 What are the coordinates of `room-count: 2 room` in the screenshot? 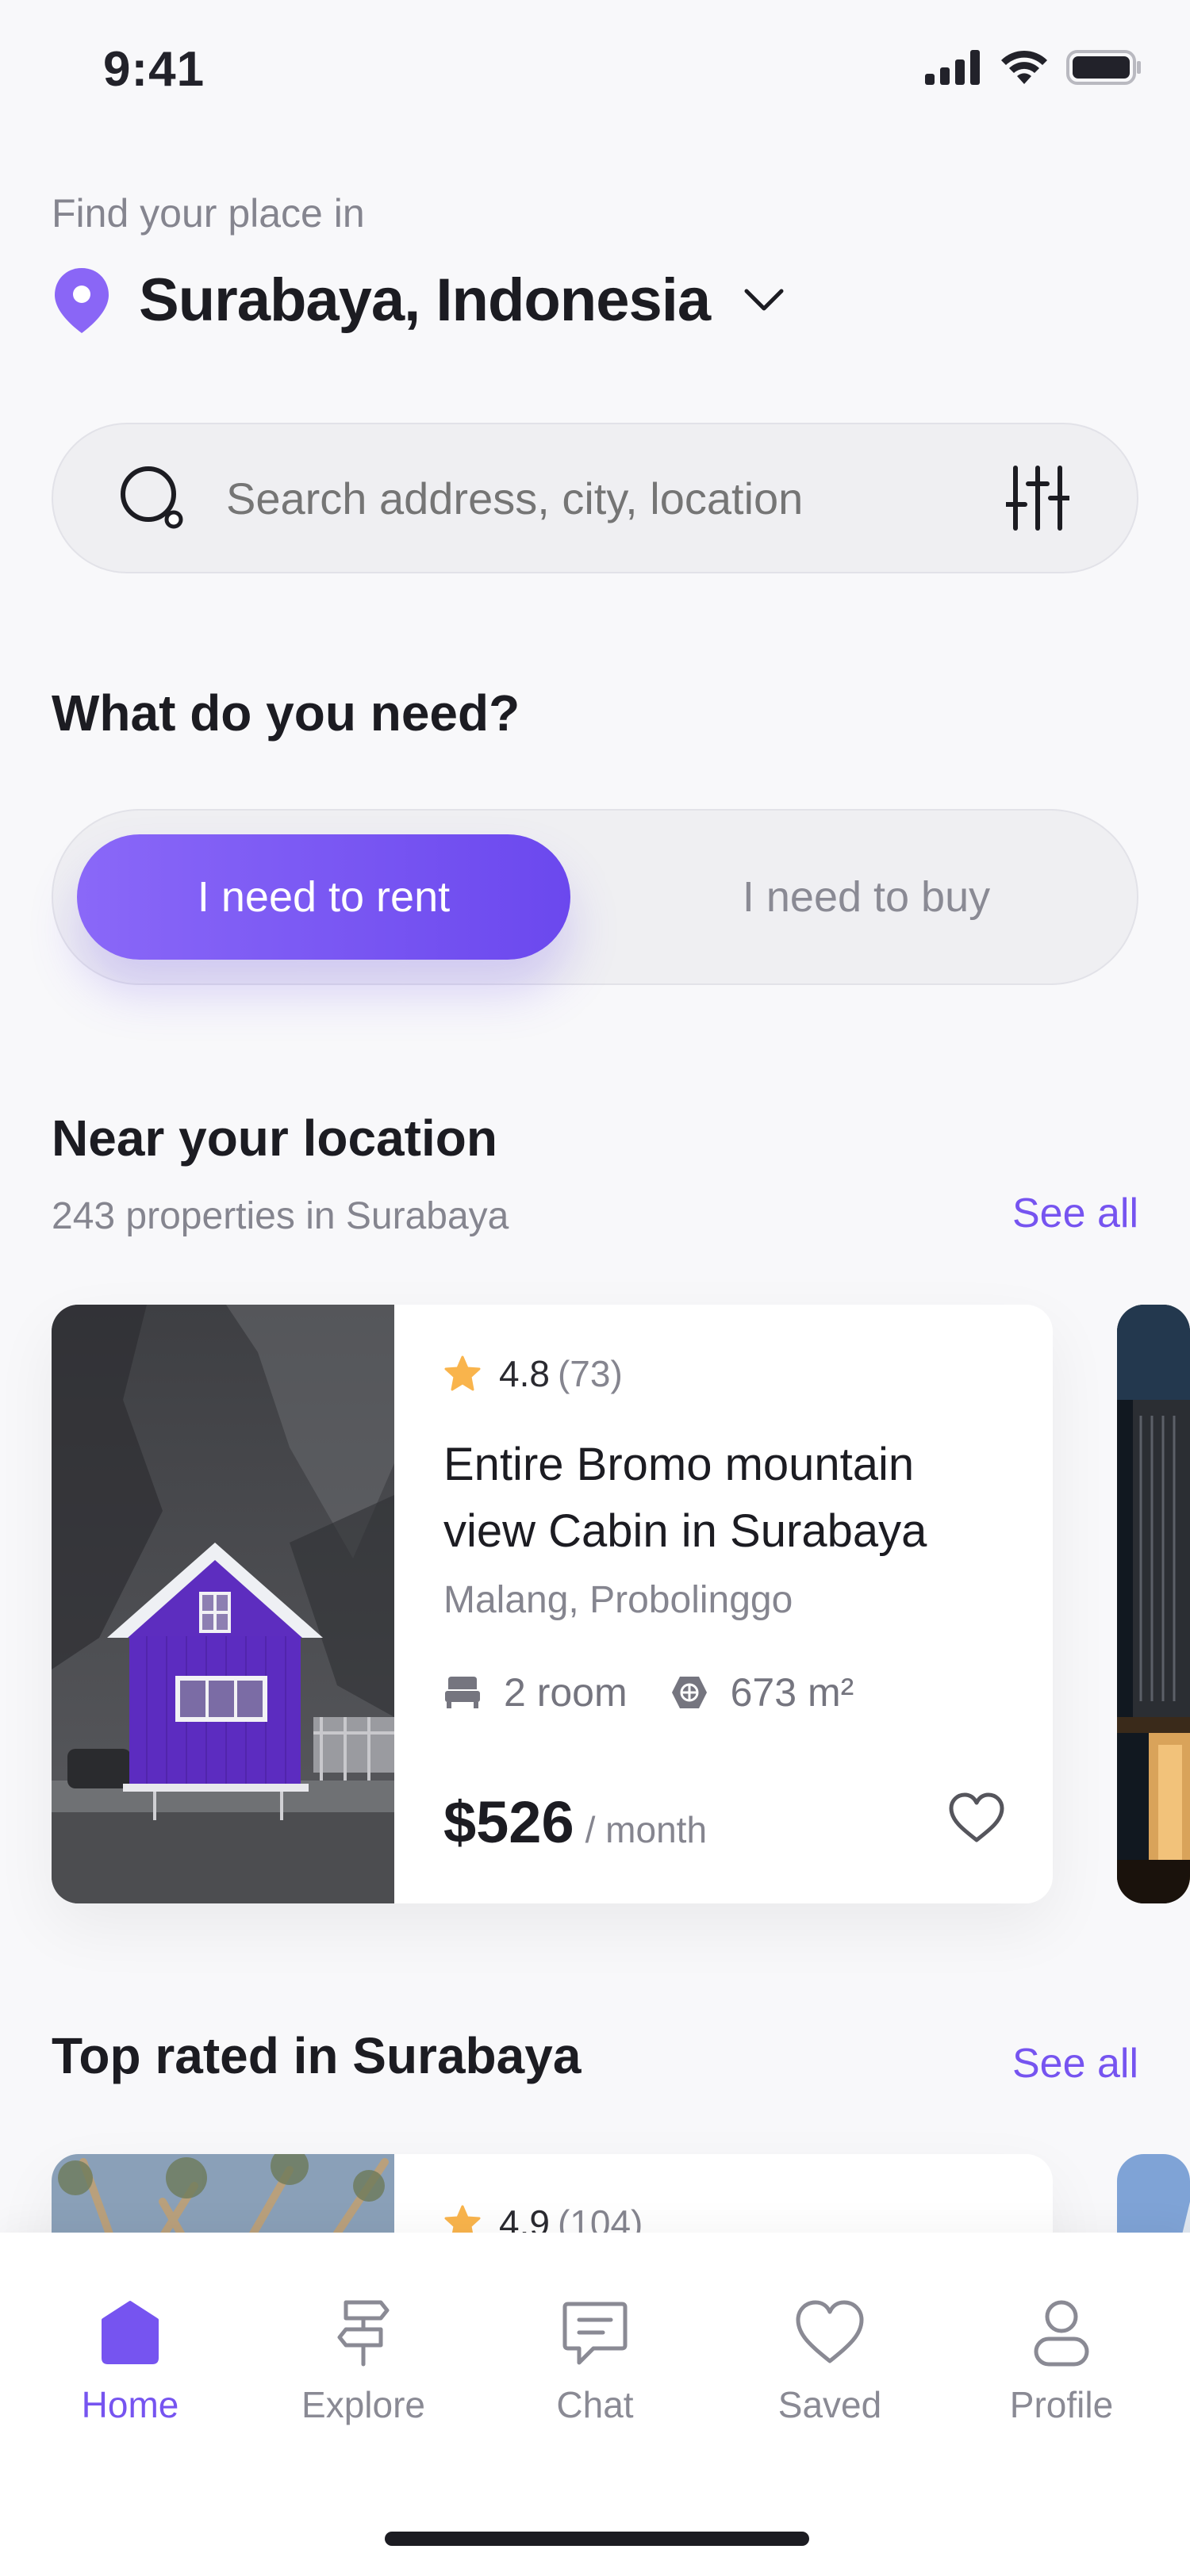 It's located at (566, 1693).